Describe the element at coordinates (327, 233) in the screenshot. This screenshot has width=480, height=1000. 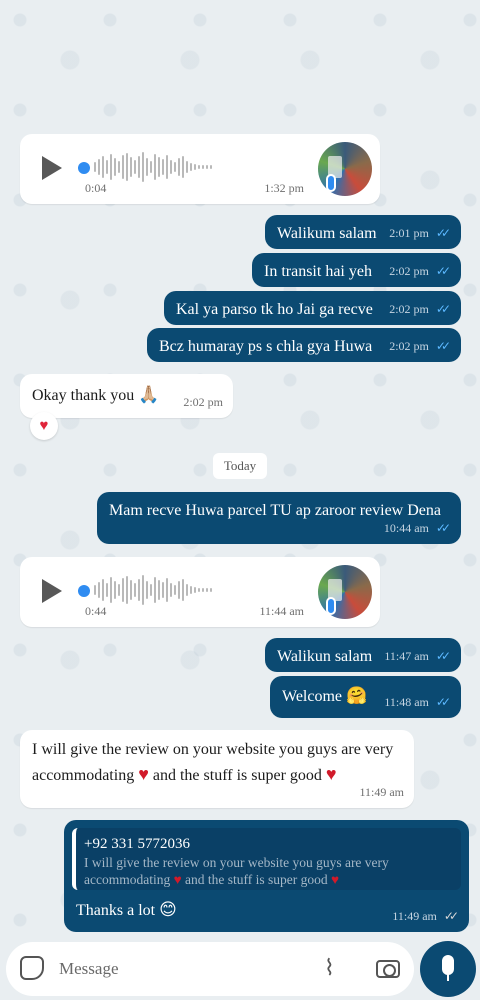
I see `message-text: Walikum salam` at that location.